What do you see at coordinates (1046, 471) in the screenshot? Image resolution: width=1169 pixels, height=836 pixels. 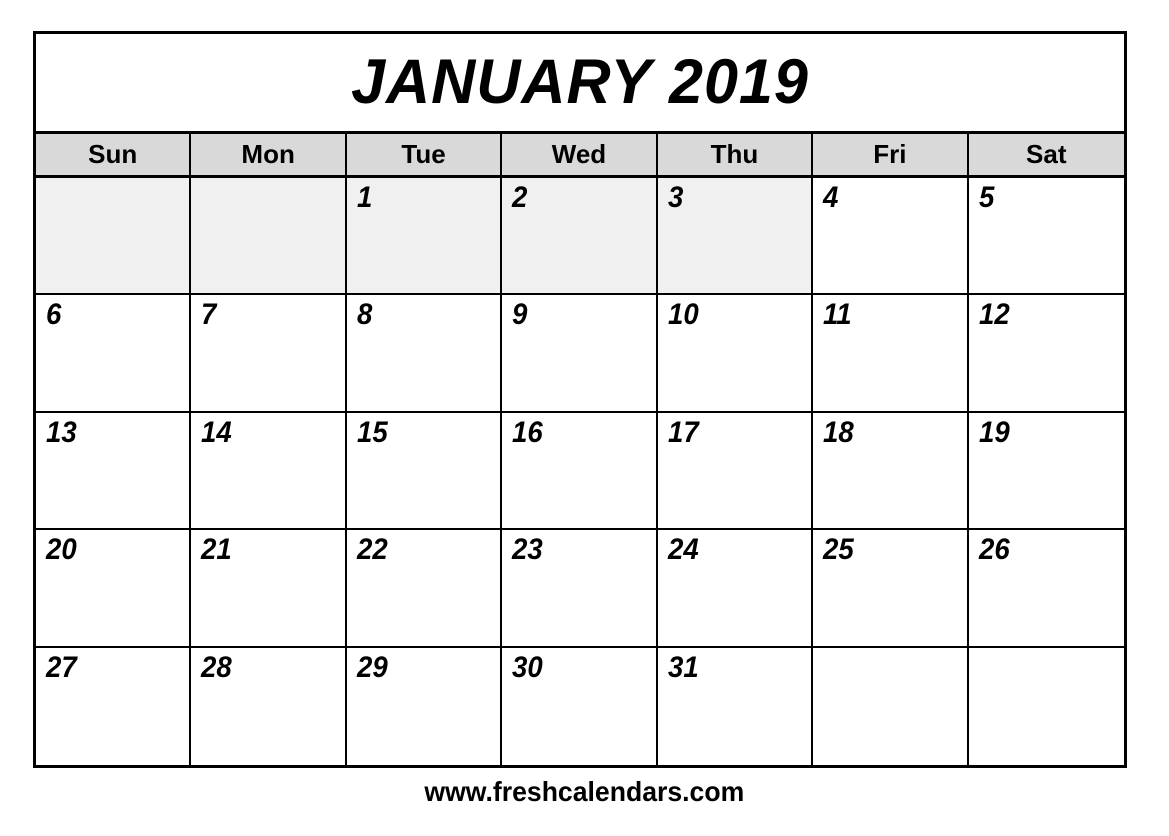 I see `day-cell: 19` at bounding box center [1046, 471].